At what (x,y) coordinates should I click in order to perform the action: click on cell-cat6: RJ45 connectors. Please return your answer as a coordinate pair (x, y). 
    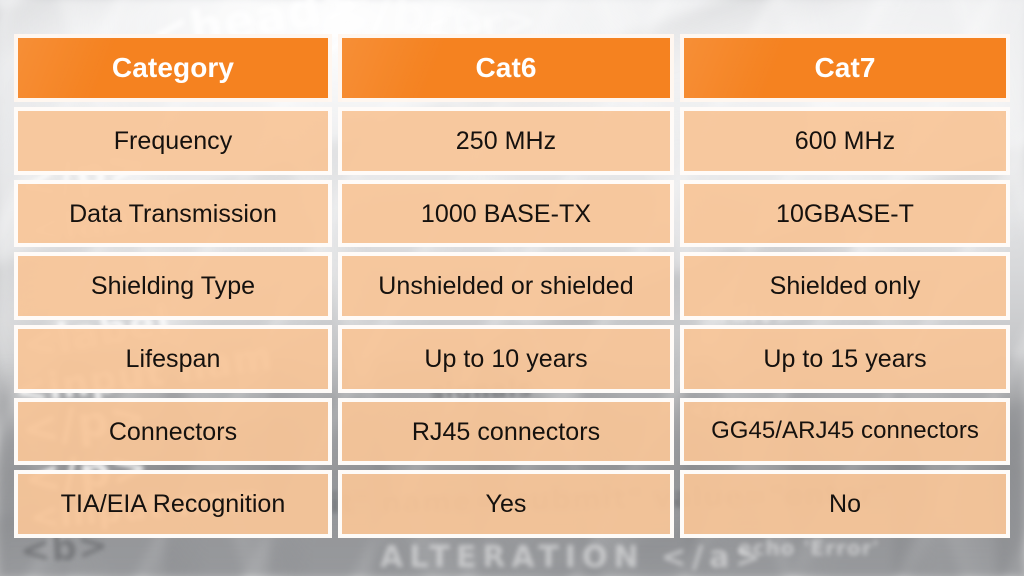
    Looking at the image, I should click on (506, 431).